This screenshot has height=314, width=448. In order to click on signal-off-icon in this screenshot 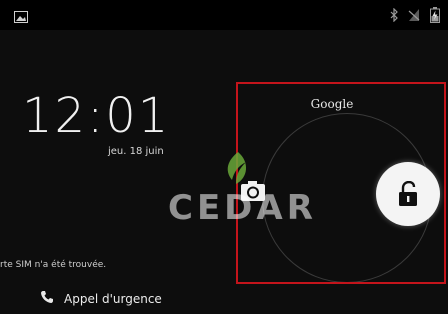, I will do `click(414, 15)`.